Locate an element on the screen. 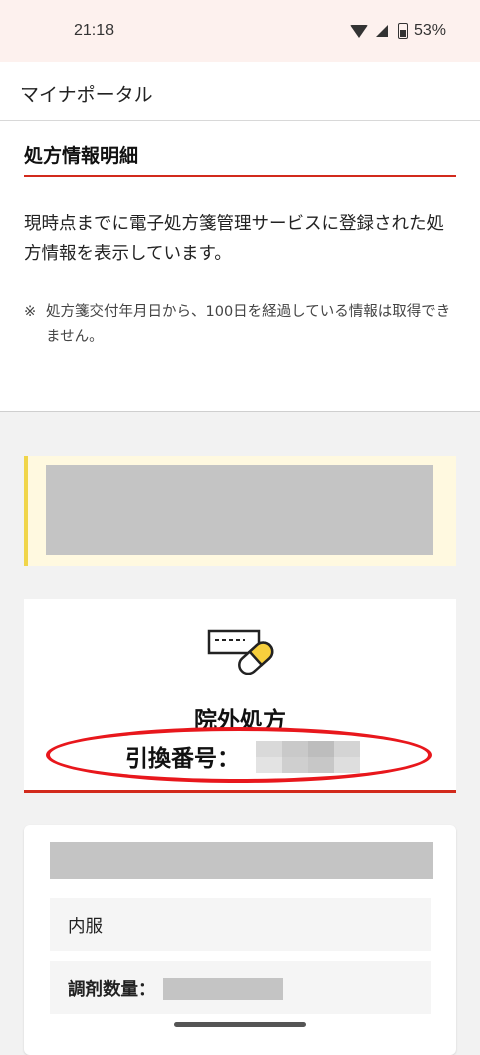 Image resolution: width=480 pixels, height=1055 pixels. gesture-nav-bar is located at coordinates (240, 1024).